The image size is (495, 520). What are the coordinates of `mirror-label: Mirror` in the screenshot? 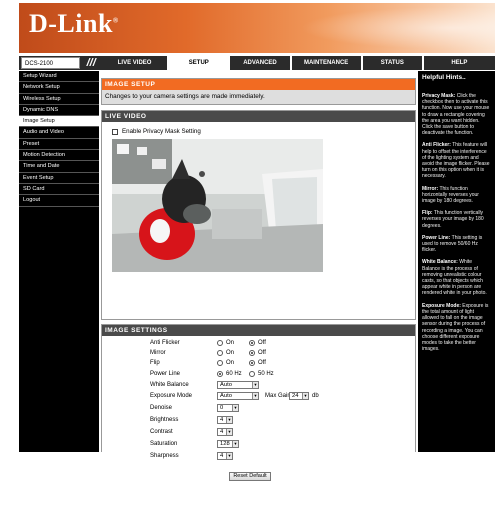 It's located at (158, 353).